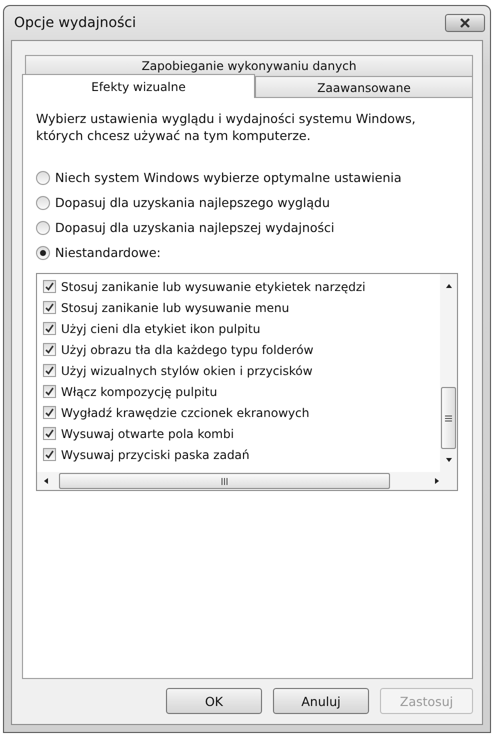 This screenshot has width=495, height=739. Describe the element at coordinates (139, 391) in the screenshot. I see `checkbox-label: Włącz kompozycję pulpitu` at that location.